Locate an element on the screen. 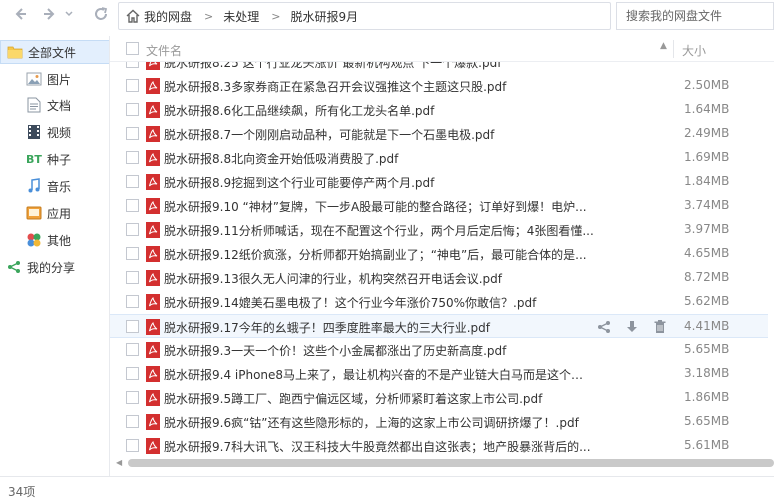  sidebar-item-label: 应用 is located at coordinates (59, 213).